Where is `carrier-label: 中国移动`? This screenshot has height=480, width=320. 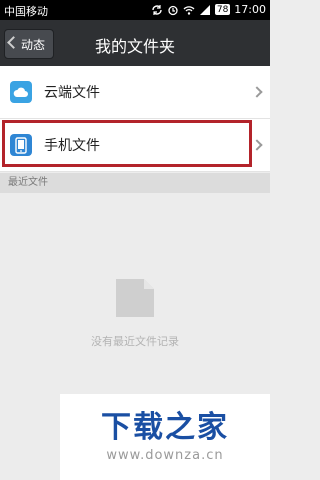
carrier-label: 中国移动 is located at coordinates (26, 11).